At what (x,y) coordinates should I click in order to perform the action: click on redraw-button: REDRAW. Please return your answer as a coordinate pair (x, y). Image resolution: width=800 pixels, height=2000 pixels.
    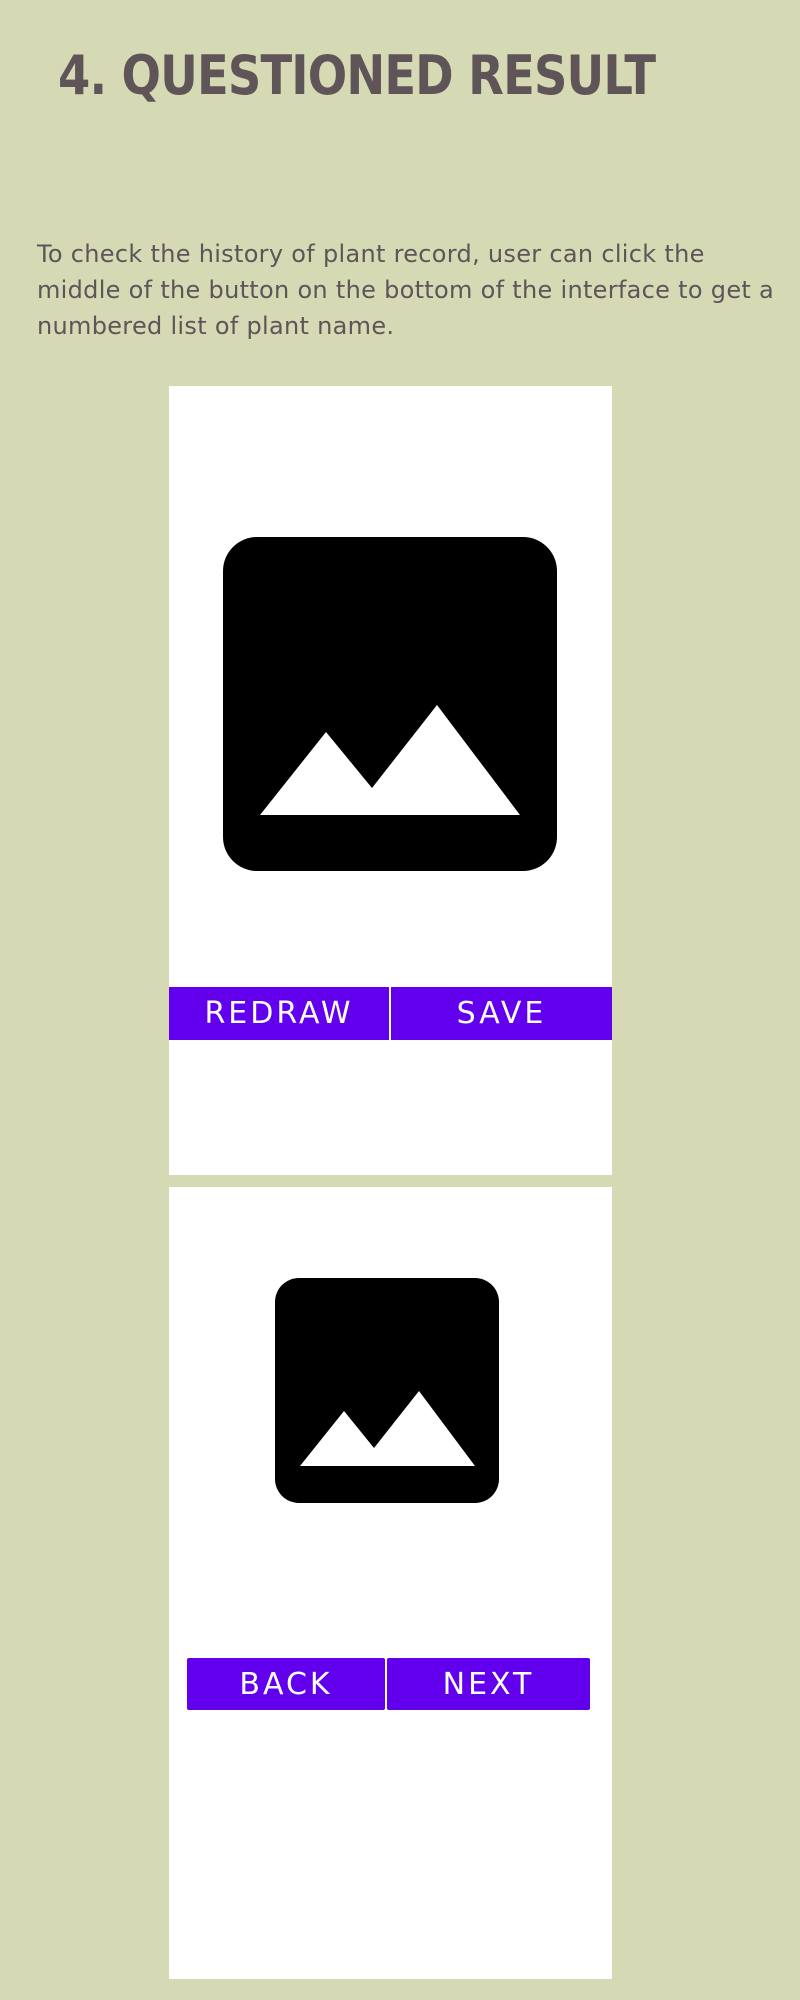
    Looking at the image, I should click on (279, 1013).